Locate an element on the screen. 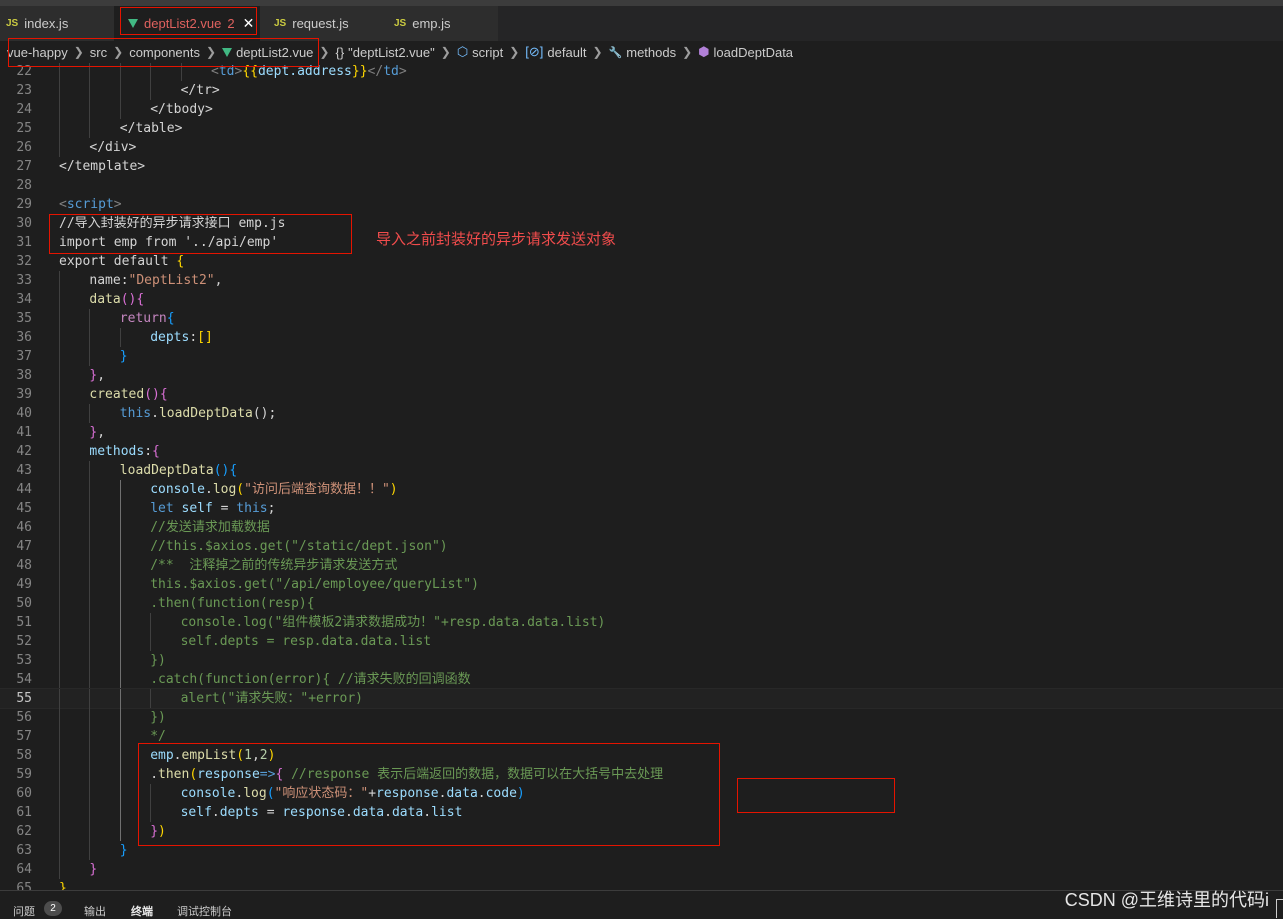  chevron-right-icon: ❯ is located at coordinates (211, 52).